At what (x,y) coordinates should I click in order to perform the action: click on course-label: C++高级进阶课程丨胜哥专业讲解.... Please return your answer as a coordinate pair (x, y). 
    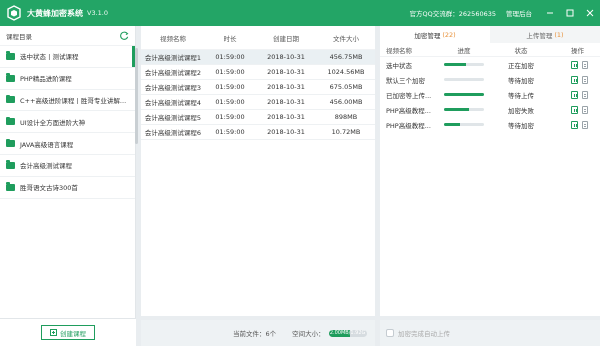
    Looking at the image, I should click on (73, 100).